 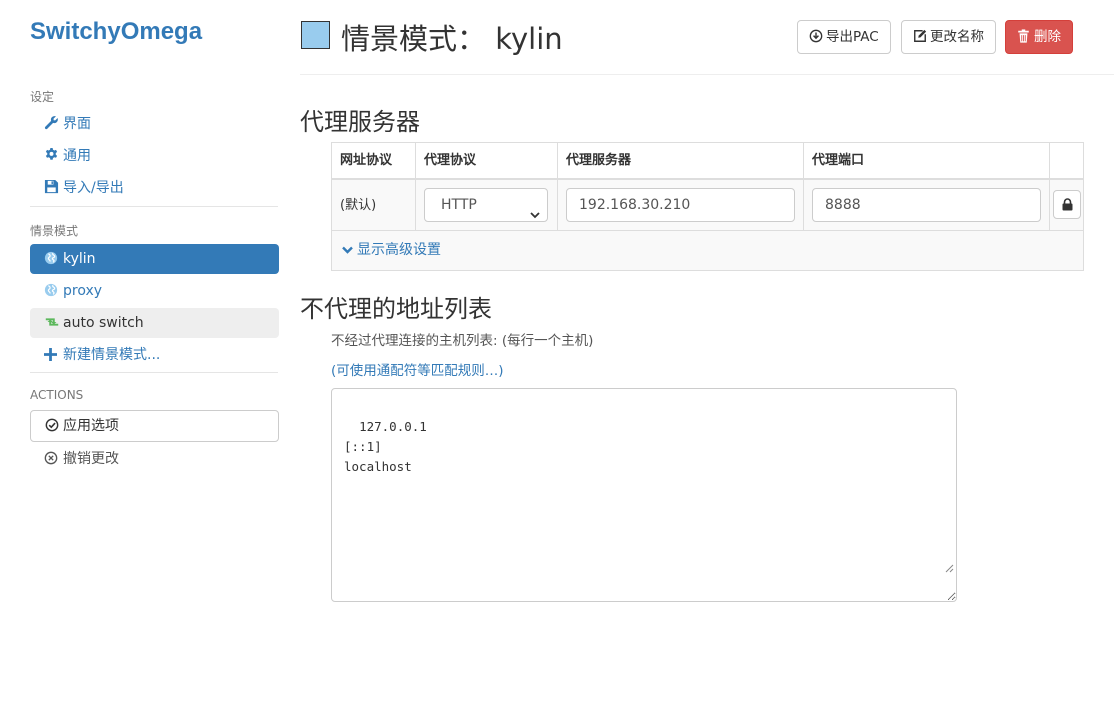 What do you see at coordinates (53, 422) in the screenshot?
I see `check-circle-icon` at bounding box center [53, 422].